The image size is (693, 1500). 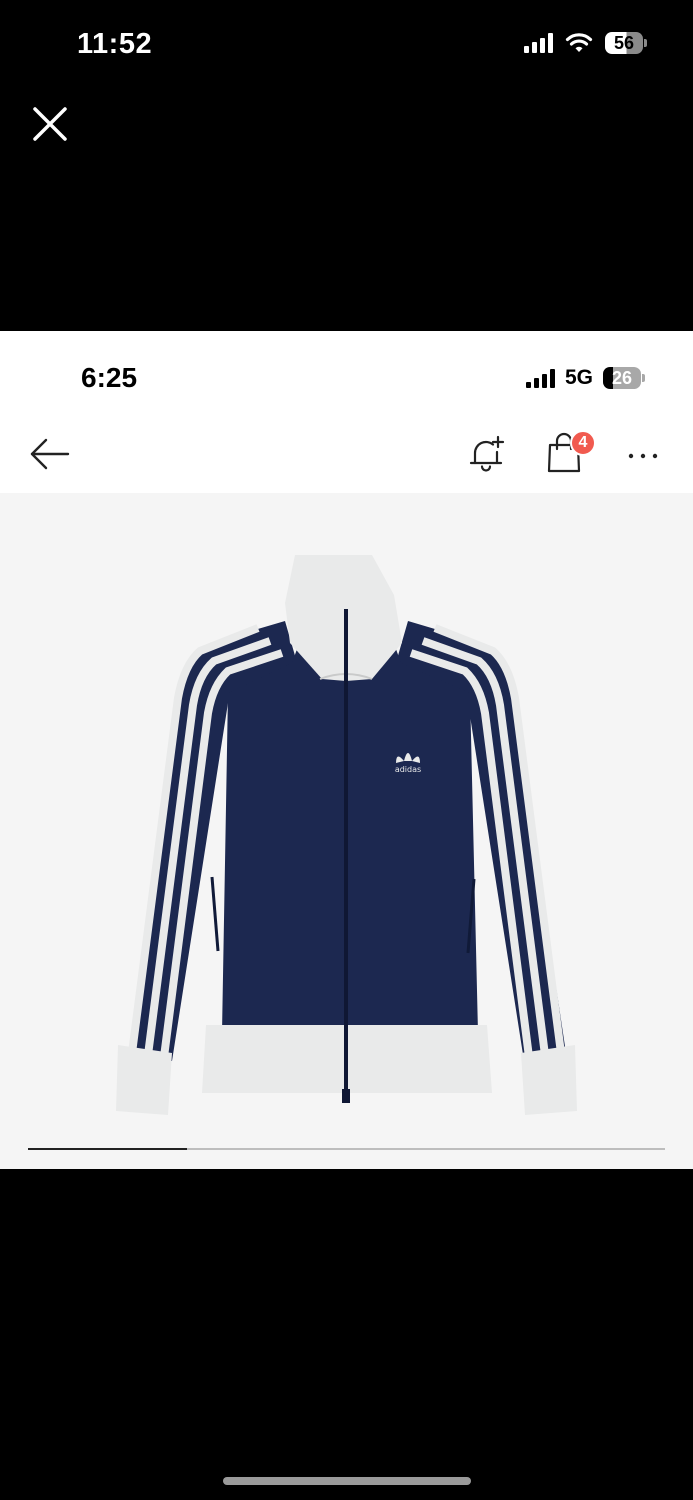 What do you see at coordinates (579, 42) in the screenshot?
I see `wifi-icon` at bounding box center [579, 42].